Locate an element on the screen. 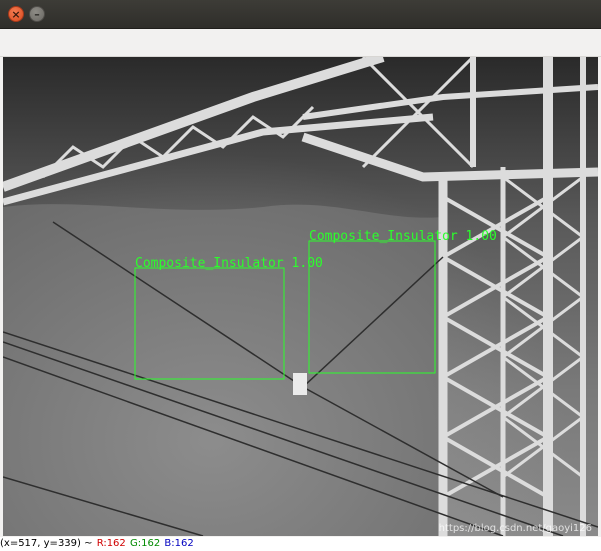 This screenshot has height=551, width=601. close-icon: × is located at coordinates (16, 14).